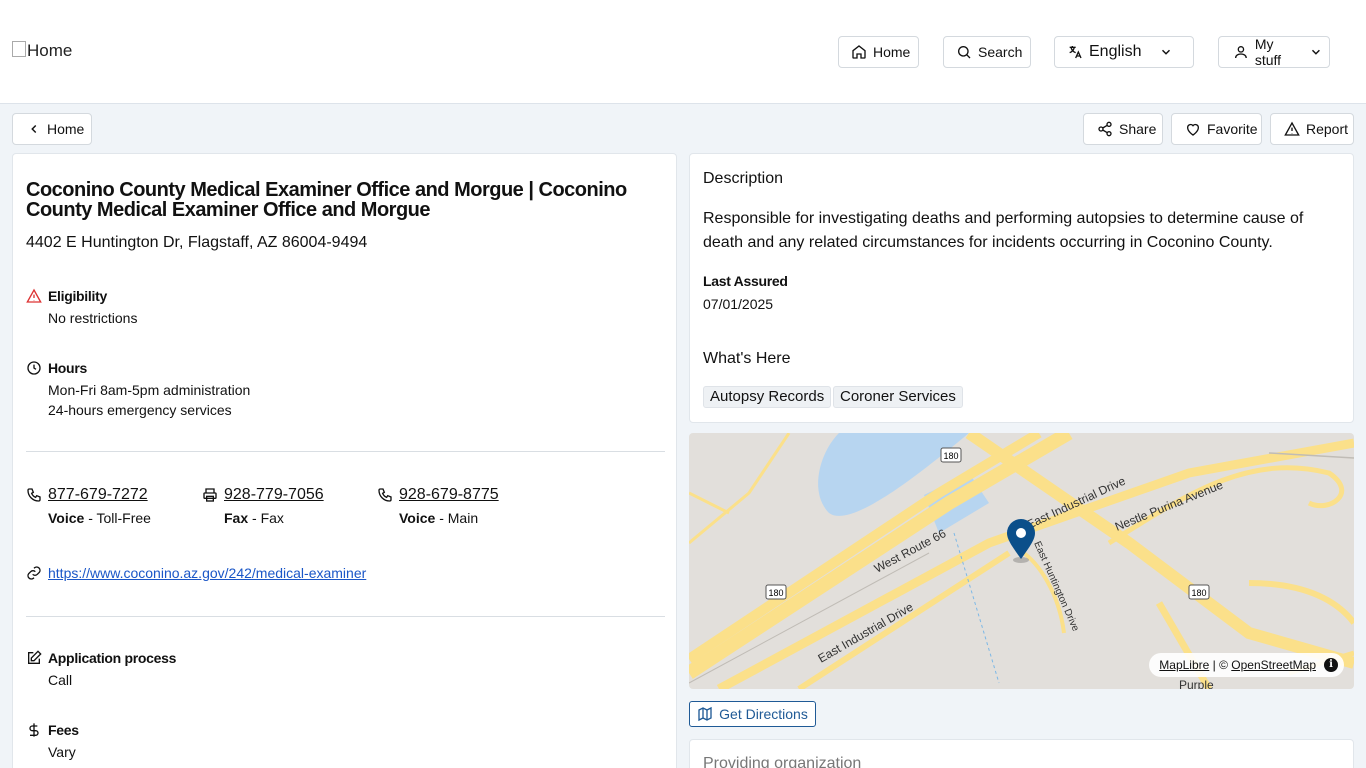 The width and height of the screenshot is (1366, 768). I want to click on application-label: Application process, so click(112, 658).